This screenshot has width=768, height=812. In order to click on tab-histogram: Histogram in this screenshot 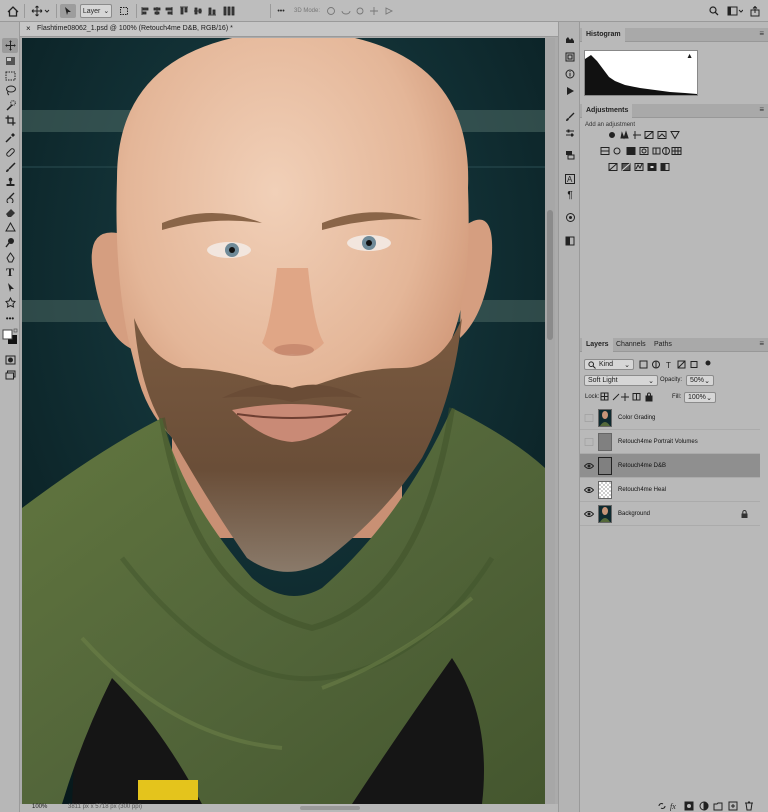, I will do `click(603, 35)`.